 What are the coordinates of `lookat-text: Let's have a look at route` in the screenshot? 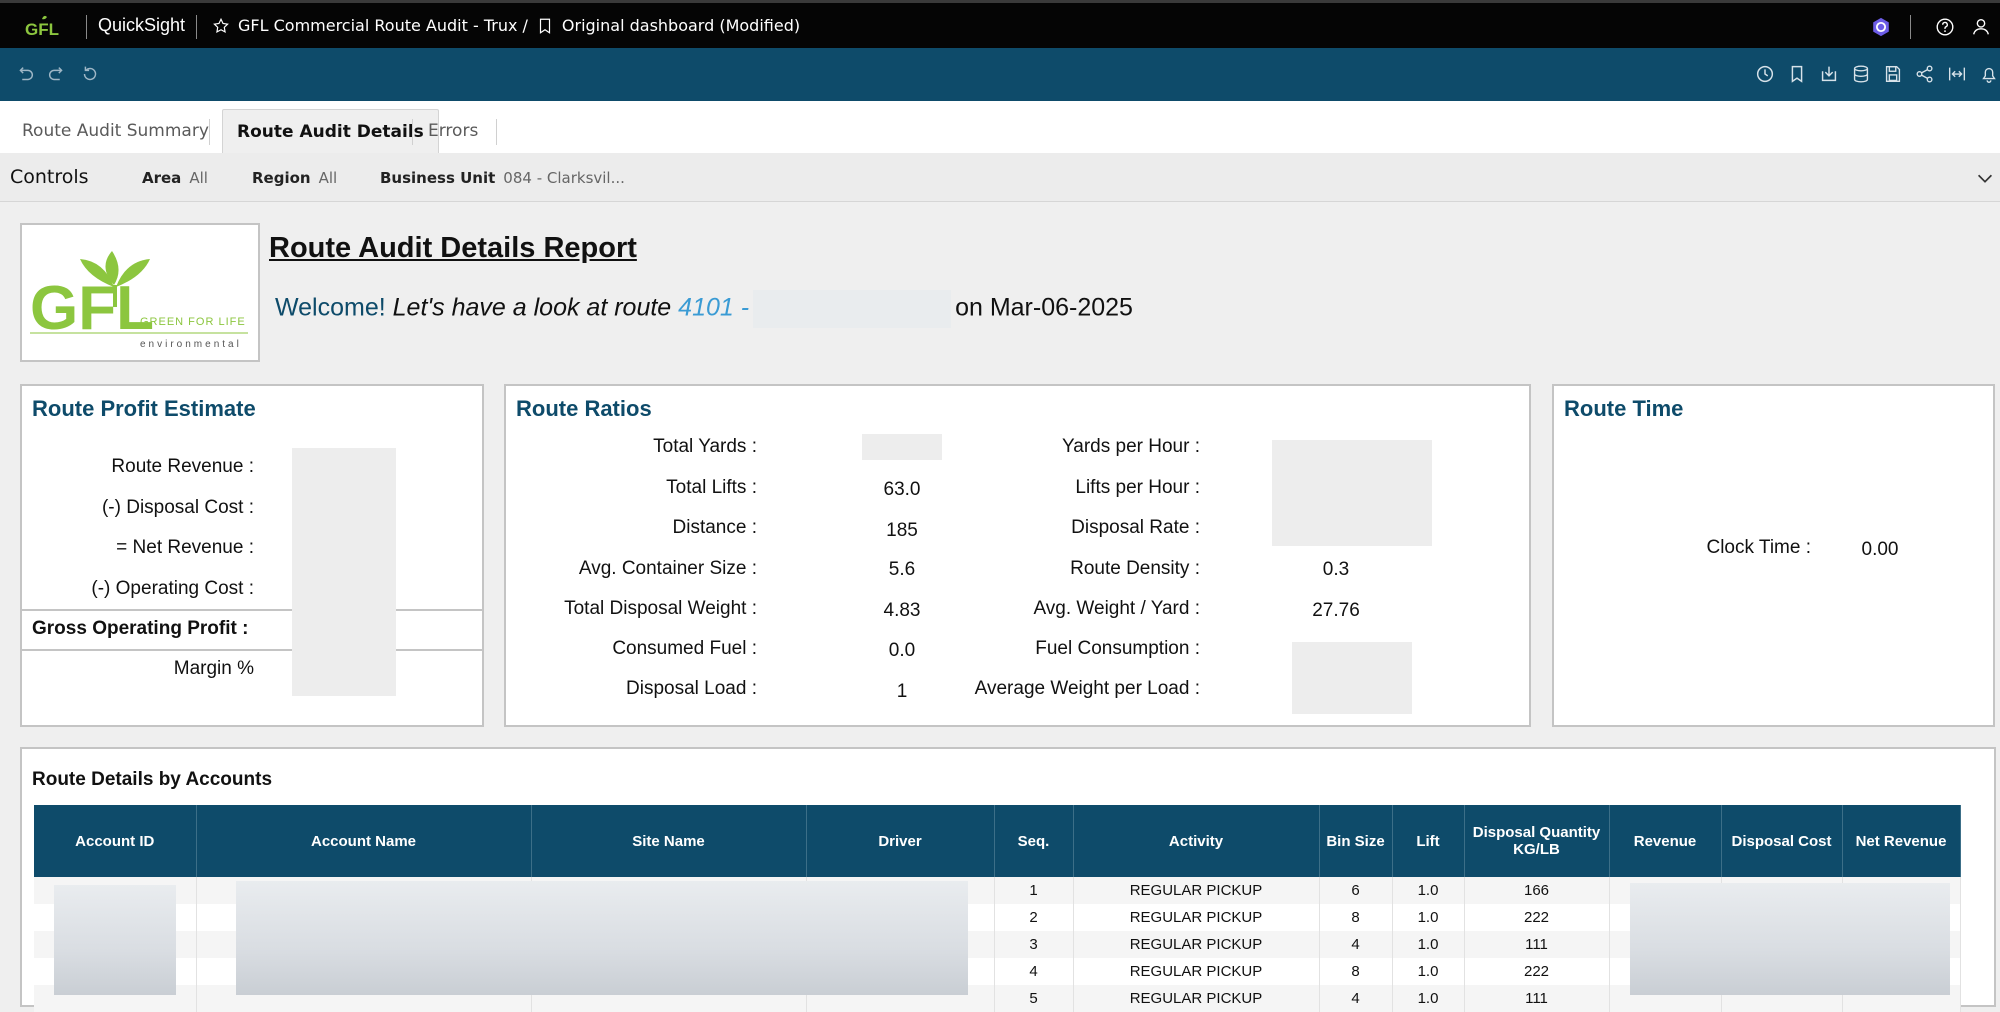 It's located at (532, 307).